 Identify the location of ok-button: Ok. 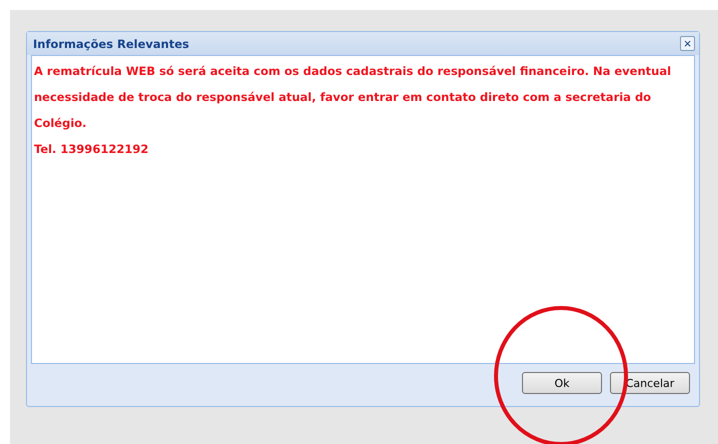
(562, 383).